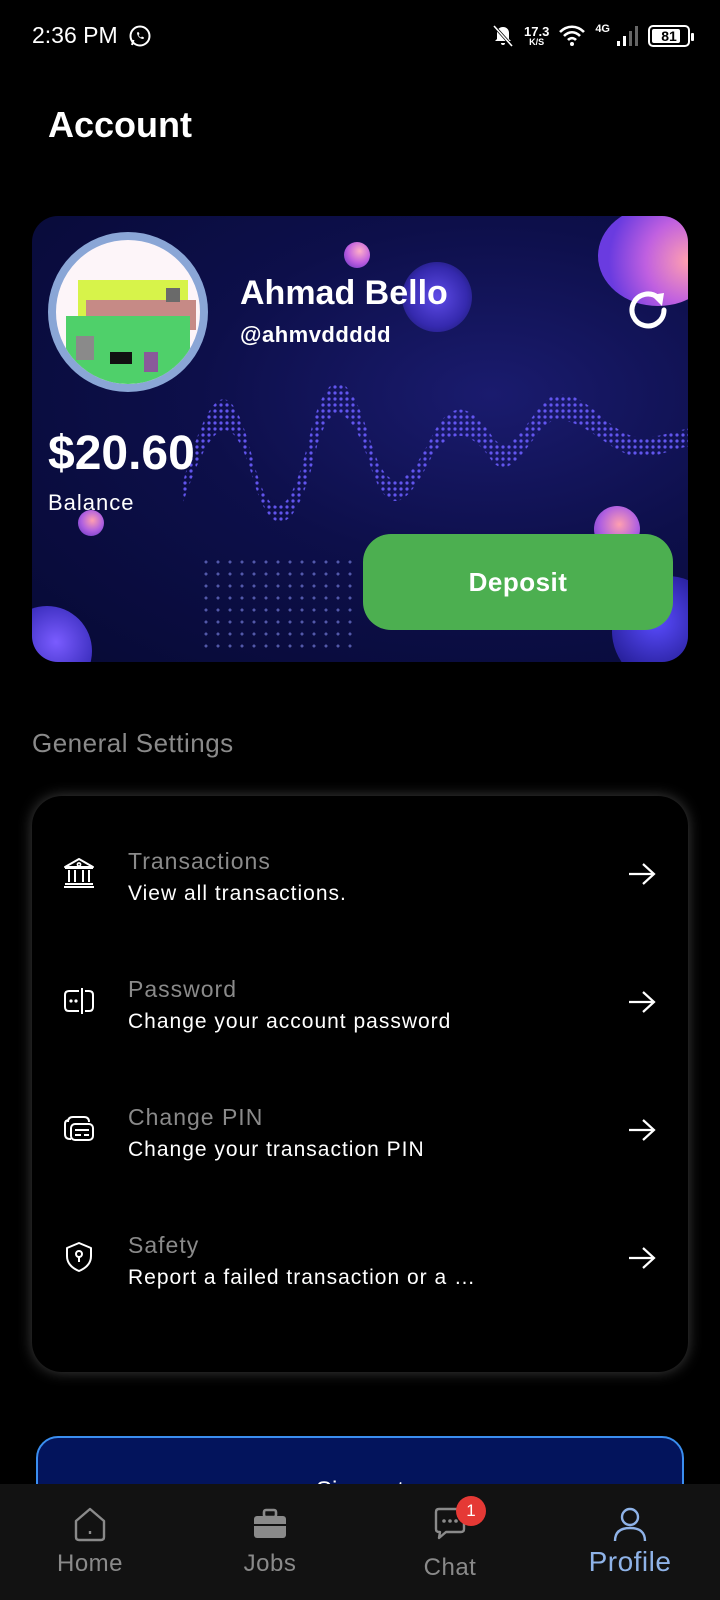 The width and height of the screenshot is (720, 1600). I want to click on balance-amount: $20.60, so click(121, 453).